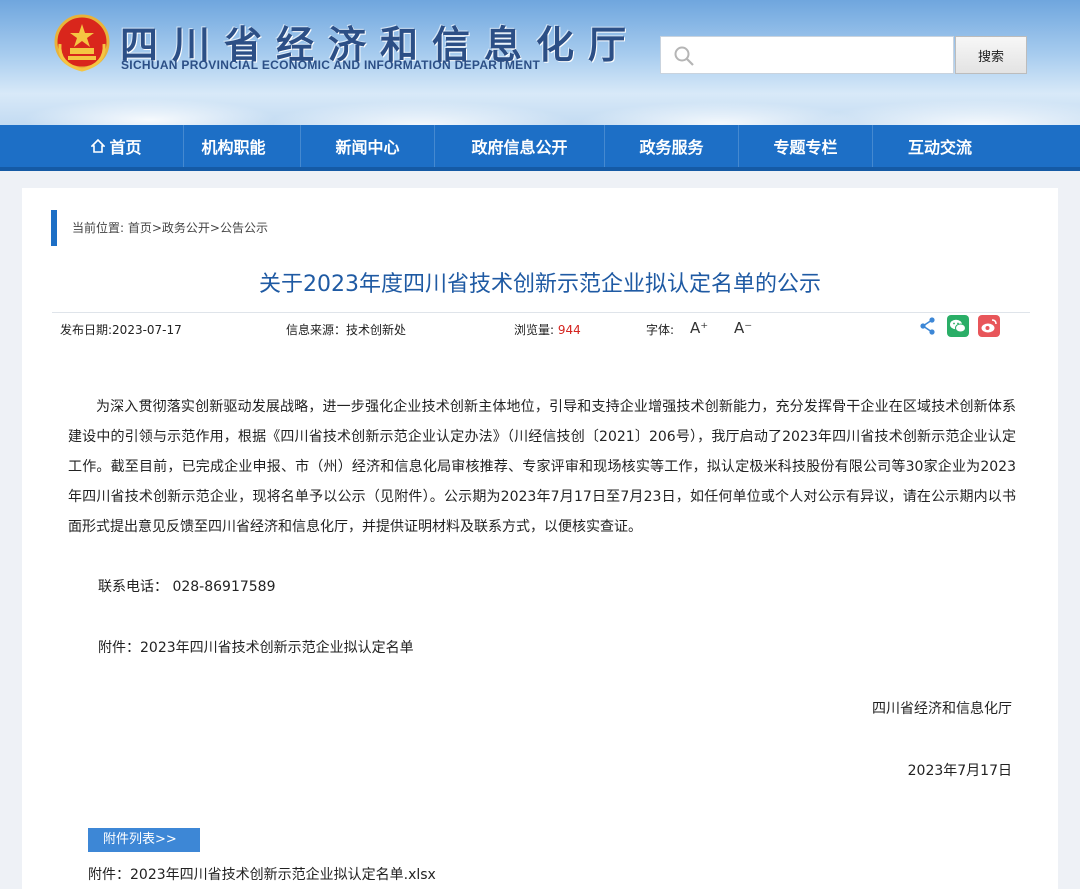 The image size is (1080, 889). Describe the element at coordinates (928, 326) in the screenshot. I see `share-icon` at that location.